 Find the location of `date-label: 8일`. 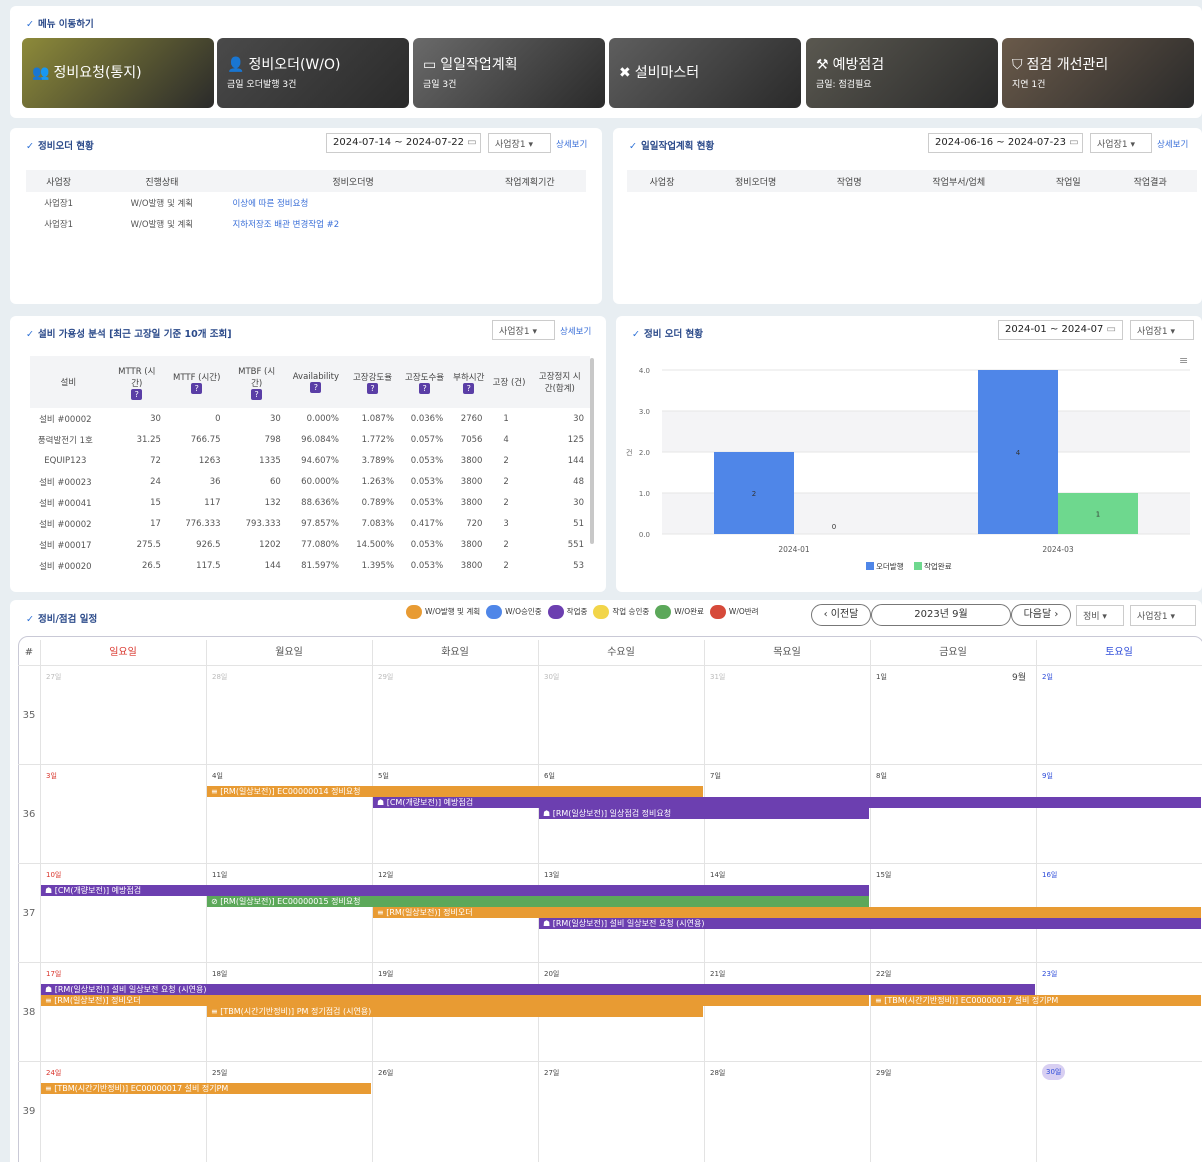

date-label: 8일 is located at coordinates (881, 776).